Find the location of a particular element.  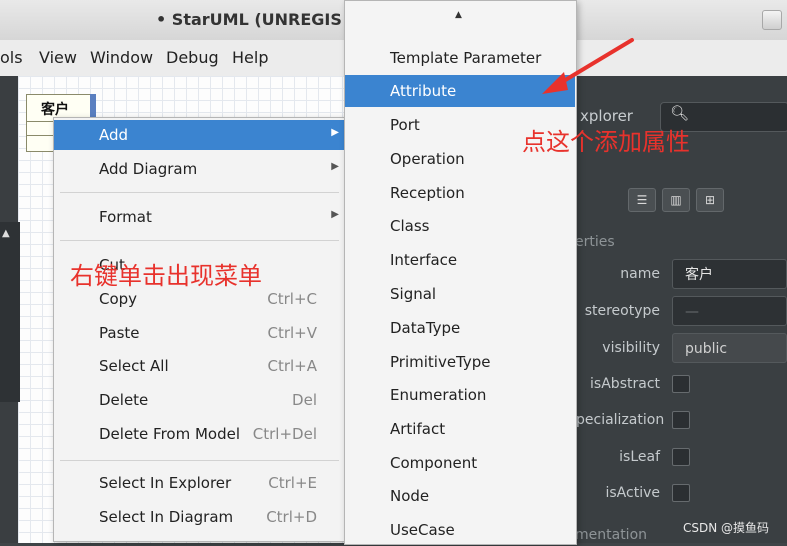

ctx-label: Delete is located at coordinates (124, 400).